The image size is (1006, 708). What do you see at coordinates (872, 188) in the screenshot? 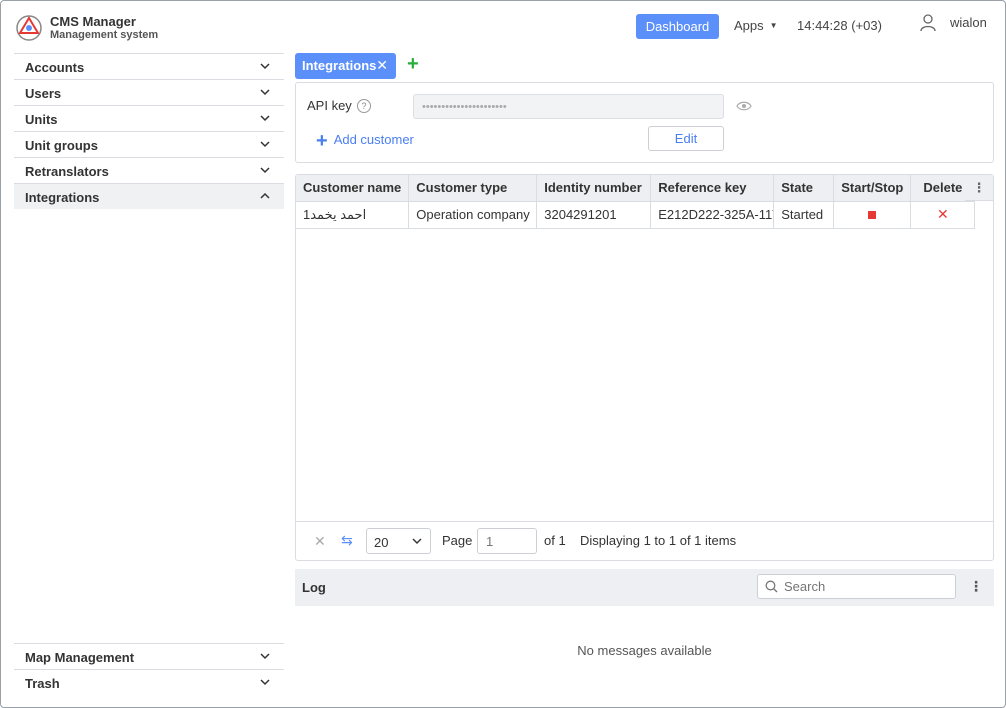
I see `column-header: Start/Stop` at bounding box center [872, 188].